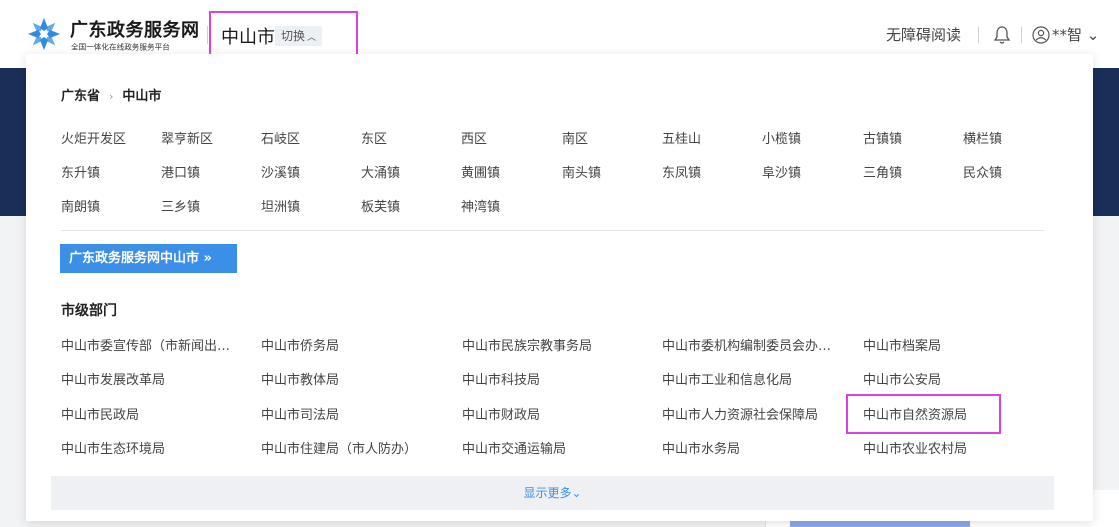 The height and width of the screenshot is (527, 1119). Describe the element at coordinates (380, 171) in the screenshot. I see `area-link: 大涌镇` at that location.